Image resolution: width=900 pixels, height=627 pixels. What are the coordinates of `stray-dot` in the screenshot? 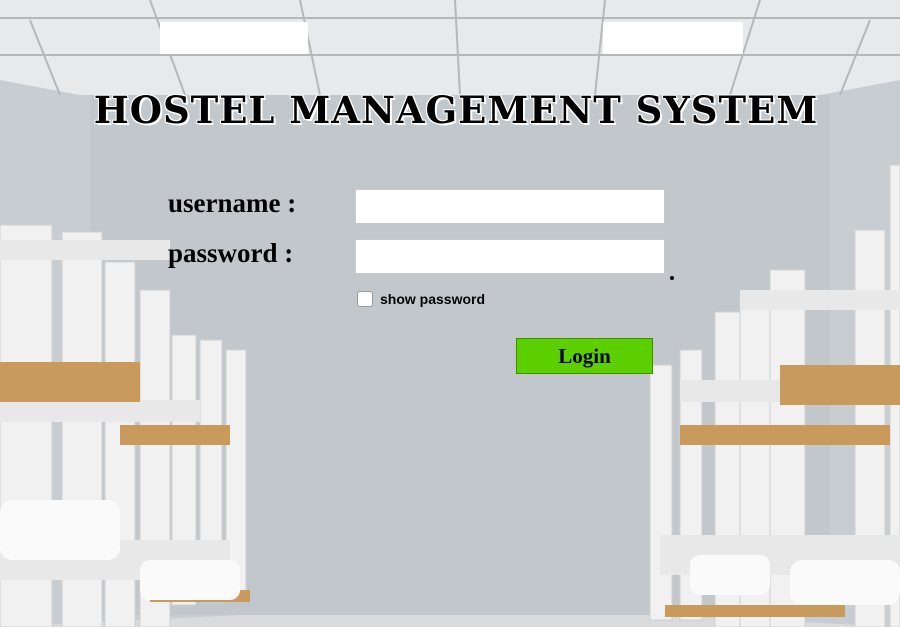 It's located at (672, 278).